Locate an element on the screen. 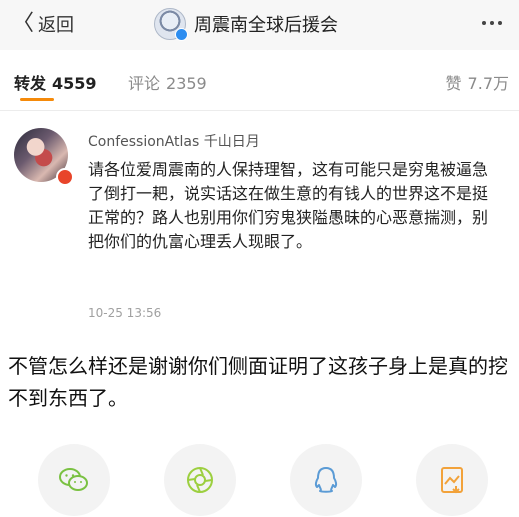 The width and height of the screenshot is (519, 517). chevron-left-icon: 〈 is located at coordinates (23, 23).